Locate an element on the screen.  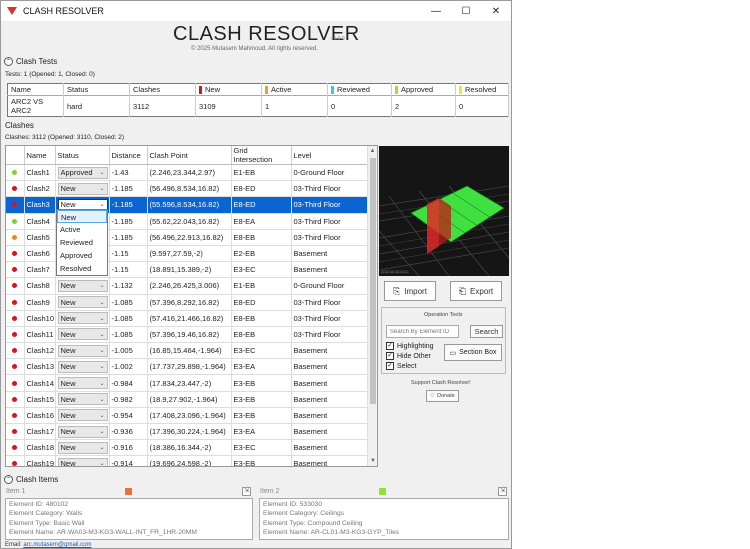
item2-select-icon: ⇲ is located at coordinates (502, 491).